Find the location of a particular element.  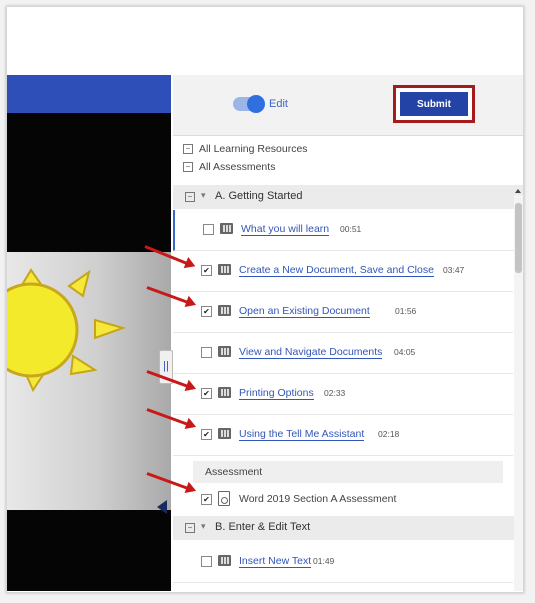

assessment-title: Word 2019 Section A Assessment is located at coordinates (317, 499).